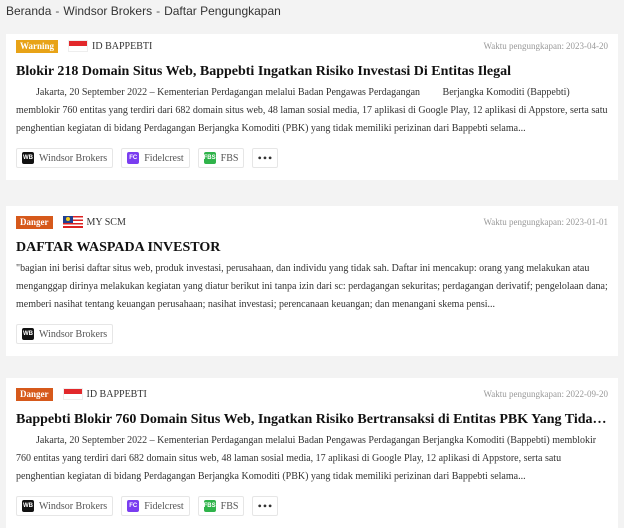 This screenshot has width=624, height=528. I want to click on breadcrumb-current: Daftar Pengungkapan, so click(222, 11).